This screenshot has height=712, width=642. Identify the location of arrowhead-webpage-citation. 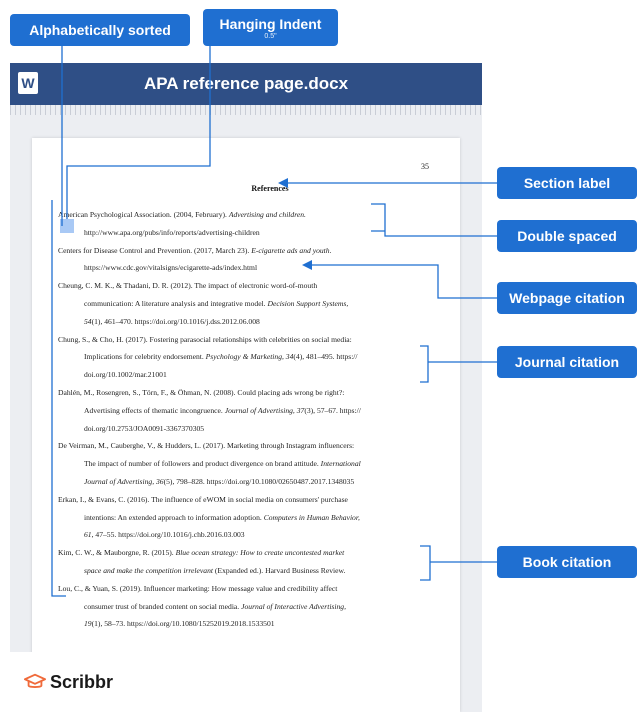
(307, 265).